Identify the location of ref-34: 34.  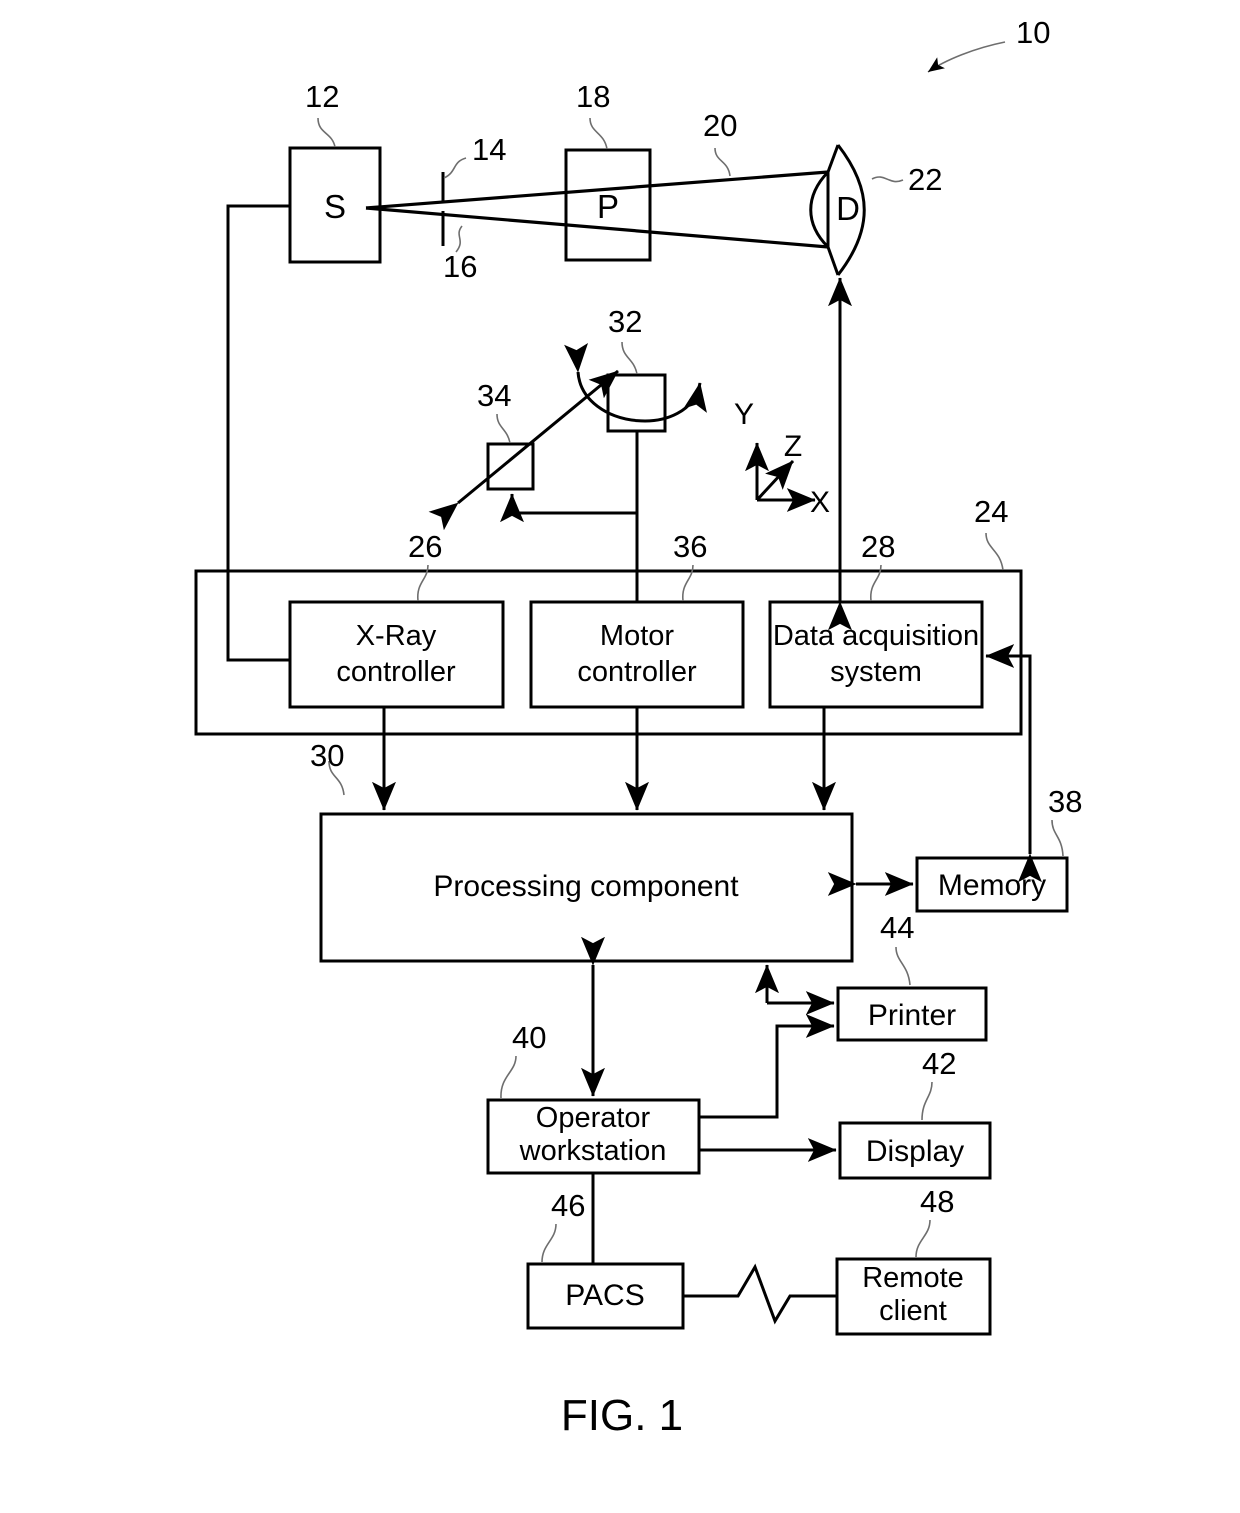
(494, 395).